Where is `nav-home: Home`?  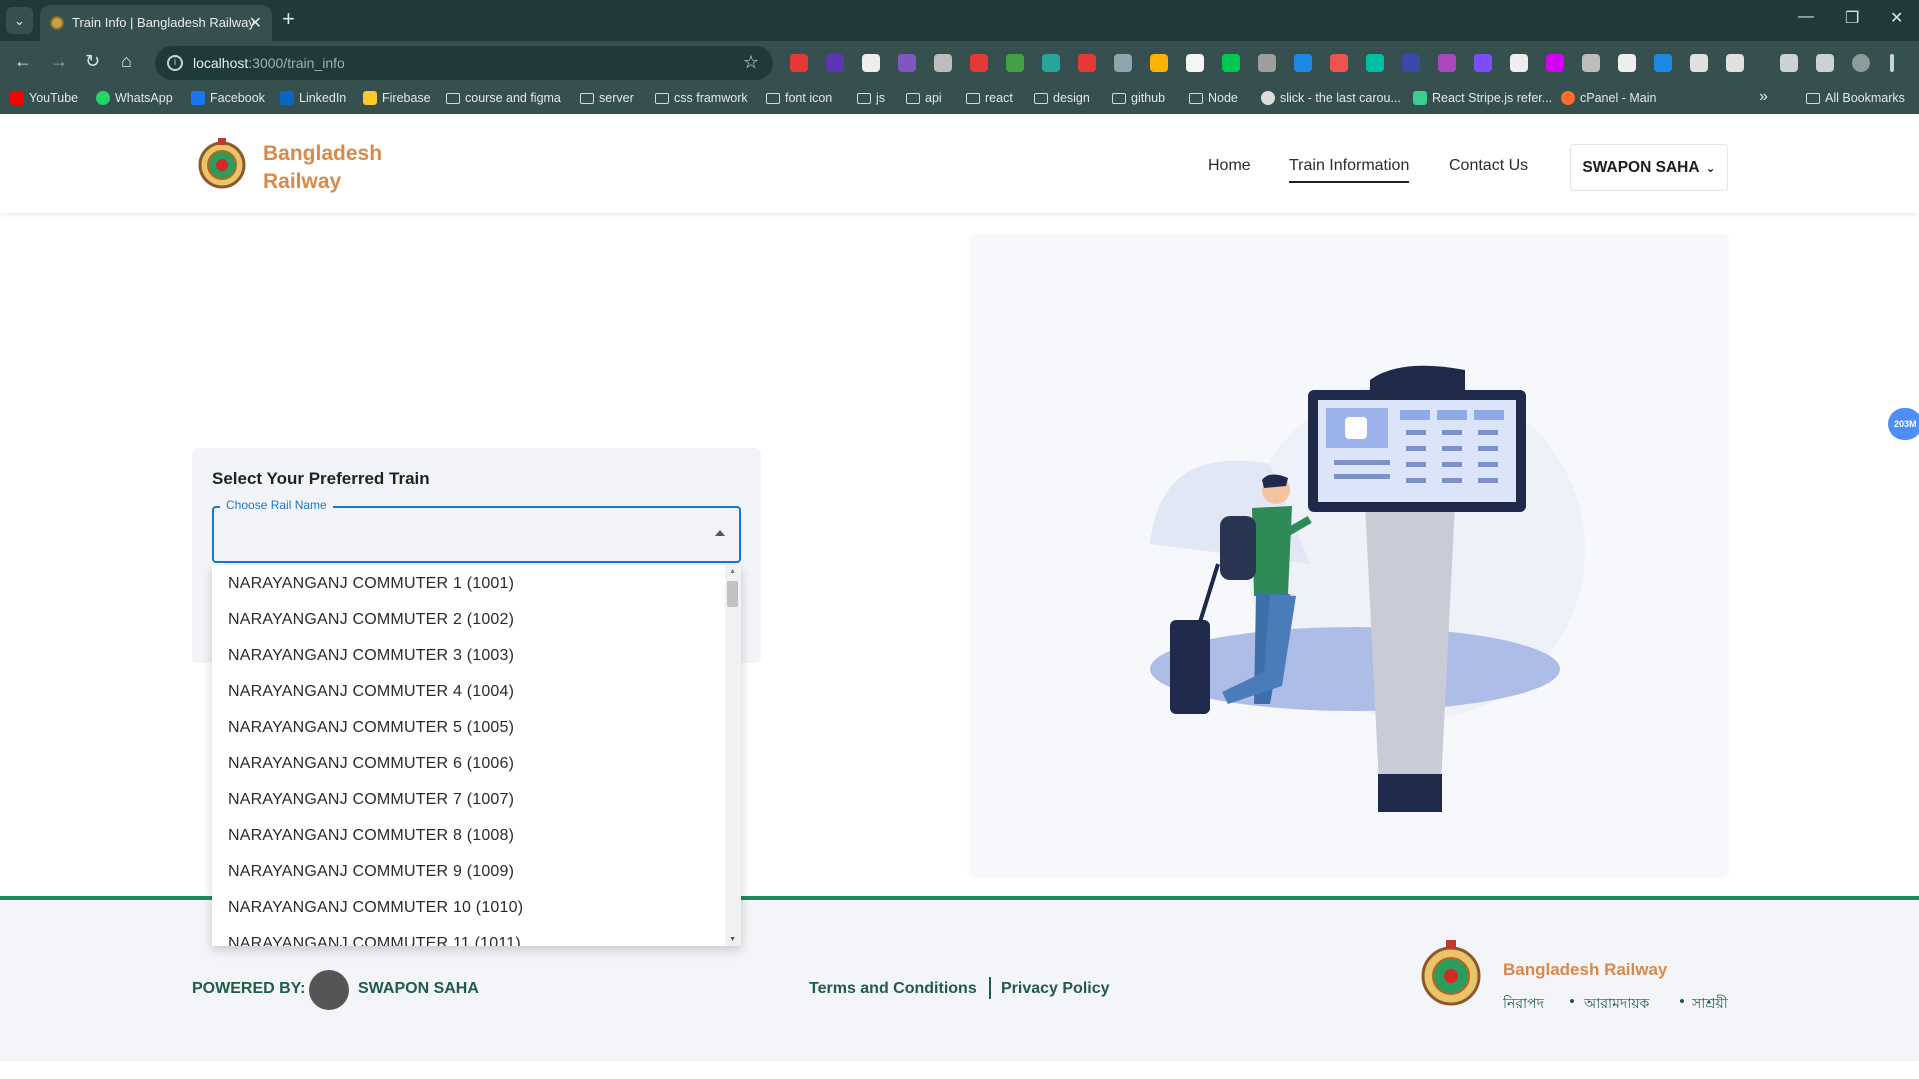
nav-home: Home is located at coordinates (1229, 166).